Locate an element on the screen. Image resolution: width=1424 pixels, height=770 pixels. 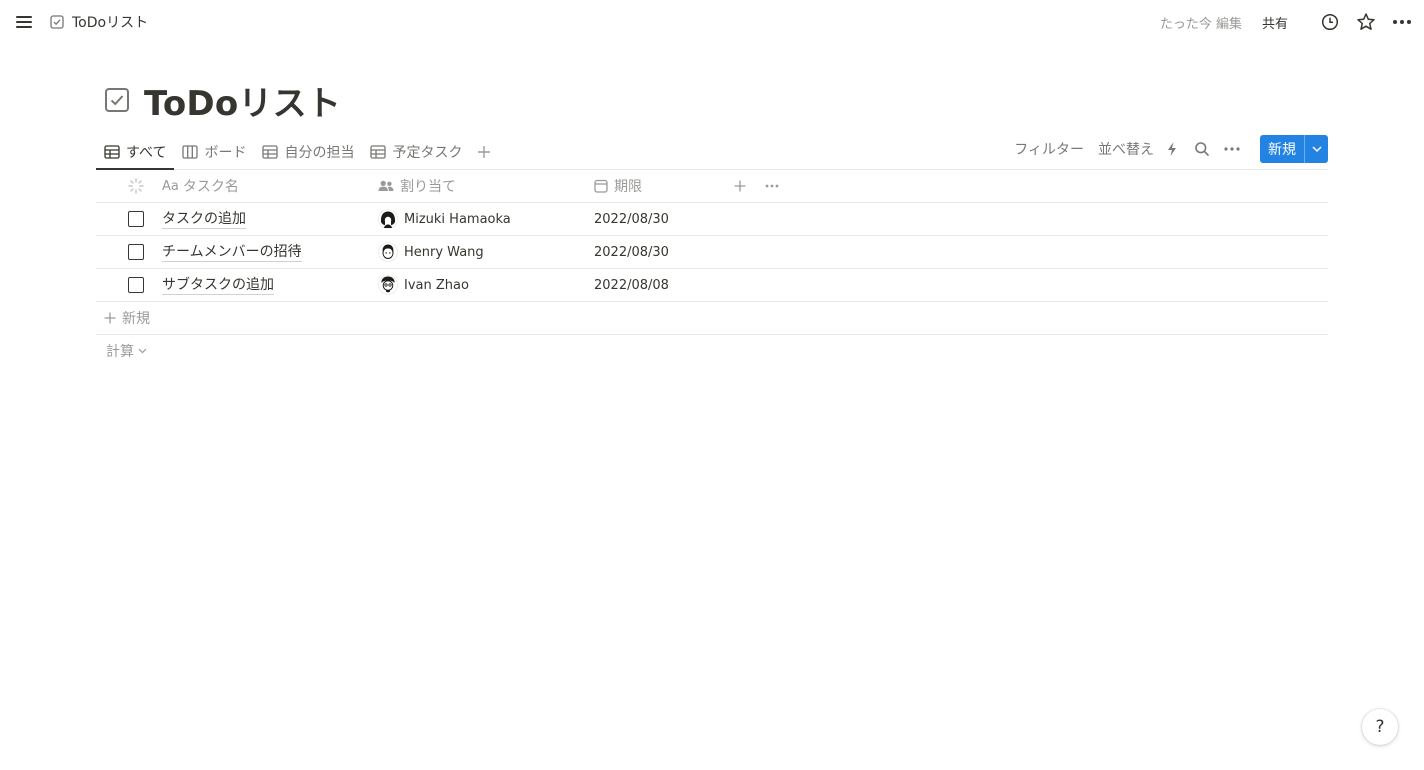
add-row-label: 新規 is located at coordinates (136, 319).